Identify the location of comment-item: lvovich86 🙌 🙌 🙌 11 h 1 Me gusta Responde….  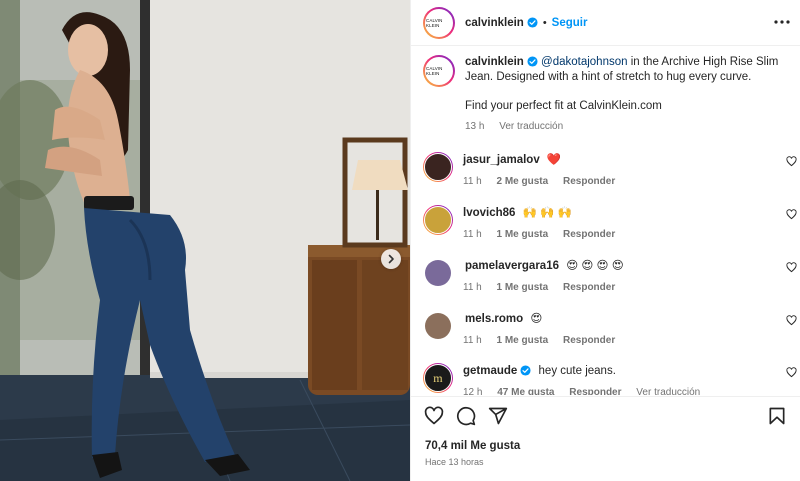
(611, 222).